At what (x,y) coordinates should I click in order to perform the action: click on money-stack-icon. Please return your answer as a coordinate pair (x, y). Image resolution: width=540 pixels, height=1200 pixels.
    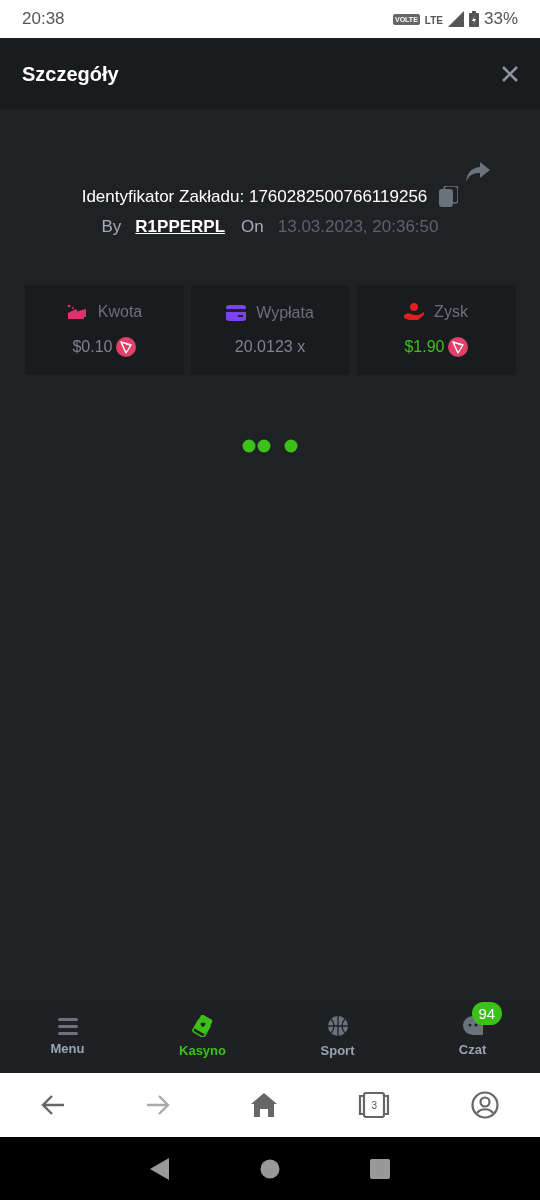
    Looking at the image, I should click on (76, 312).